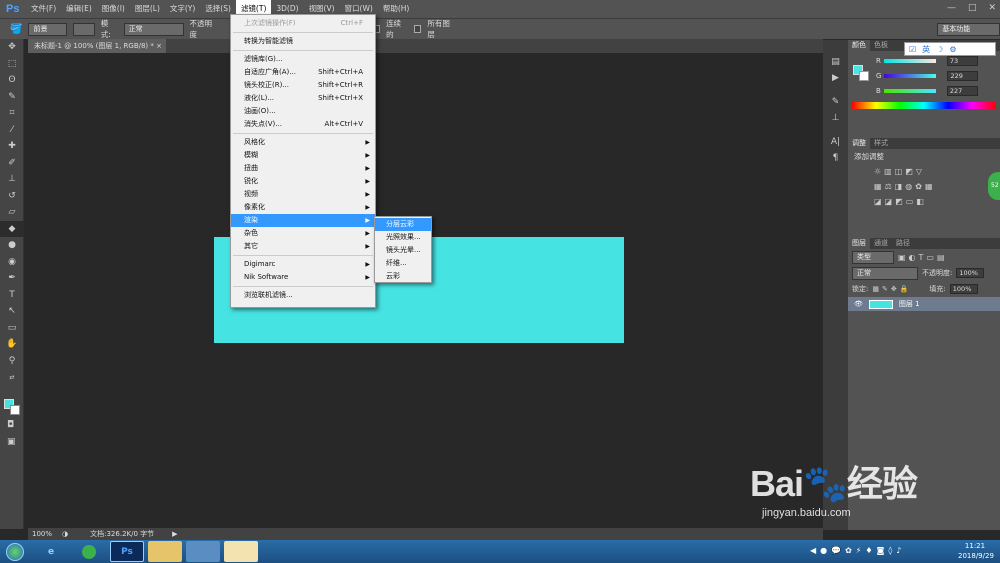 Image resolution: width=1000 pixels, height=563 pixels. Describe the element at coordinates (48, 29) in the screenshot. I see `fill-source-select: 前景` at that location.